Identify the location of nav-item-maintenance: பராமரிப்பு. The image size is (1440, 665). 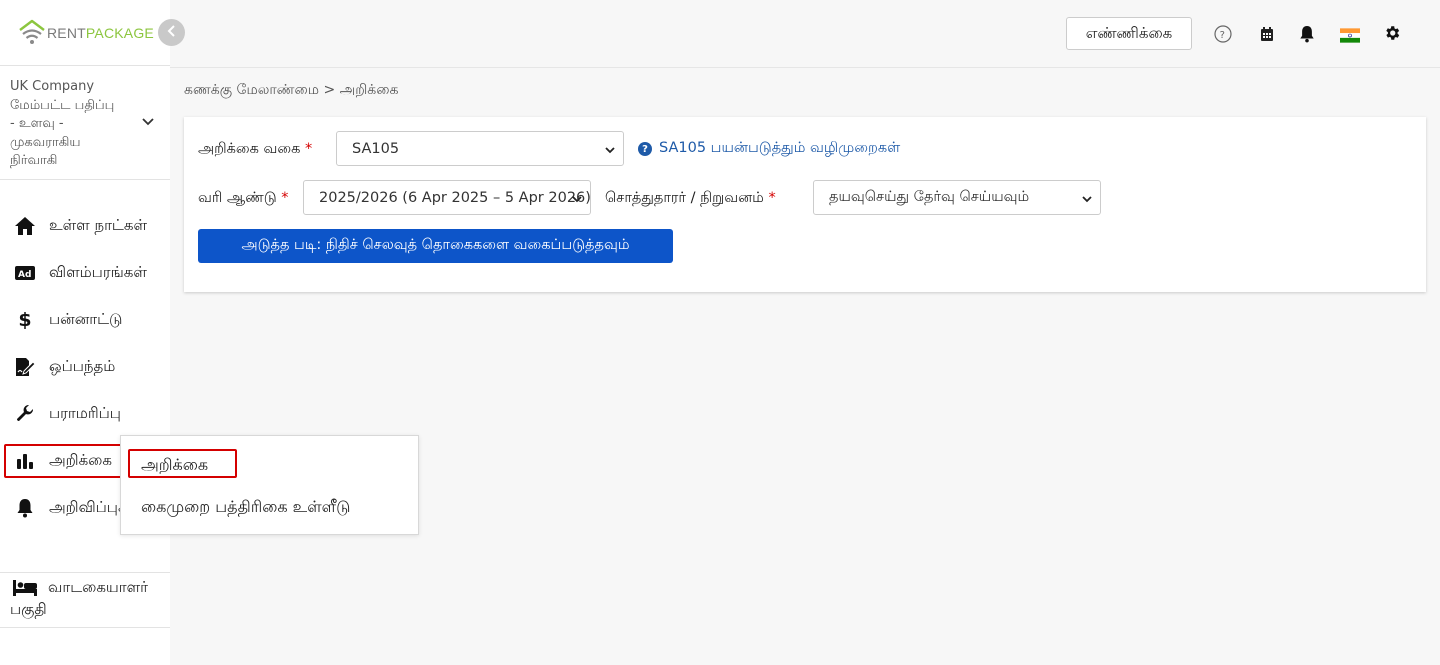
(85, 414).